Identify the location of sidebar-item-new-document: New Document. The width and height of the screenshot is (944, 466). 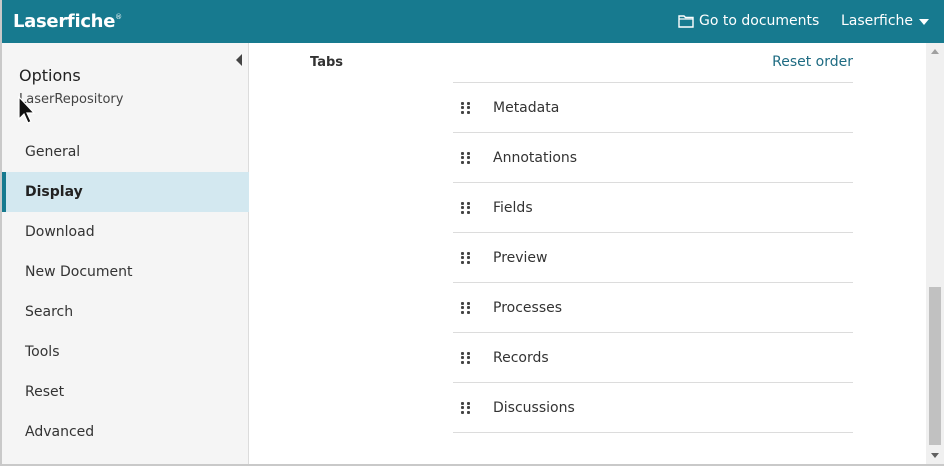
(125, 272).